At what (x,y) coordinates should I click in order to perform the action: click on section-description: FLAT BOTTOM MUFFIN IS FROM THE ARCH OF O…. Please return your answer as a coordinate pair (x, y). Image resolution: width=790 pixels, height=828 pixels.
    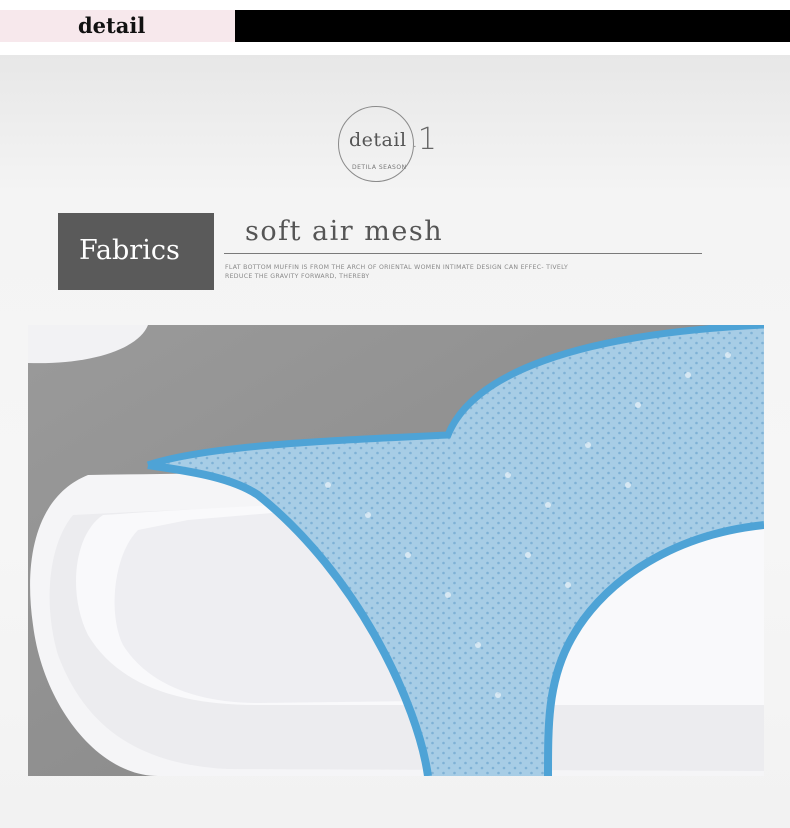
    Looking at the image, I should click on (397, 272).